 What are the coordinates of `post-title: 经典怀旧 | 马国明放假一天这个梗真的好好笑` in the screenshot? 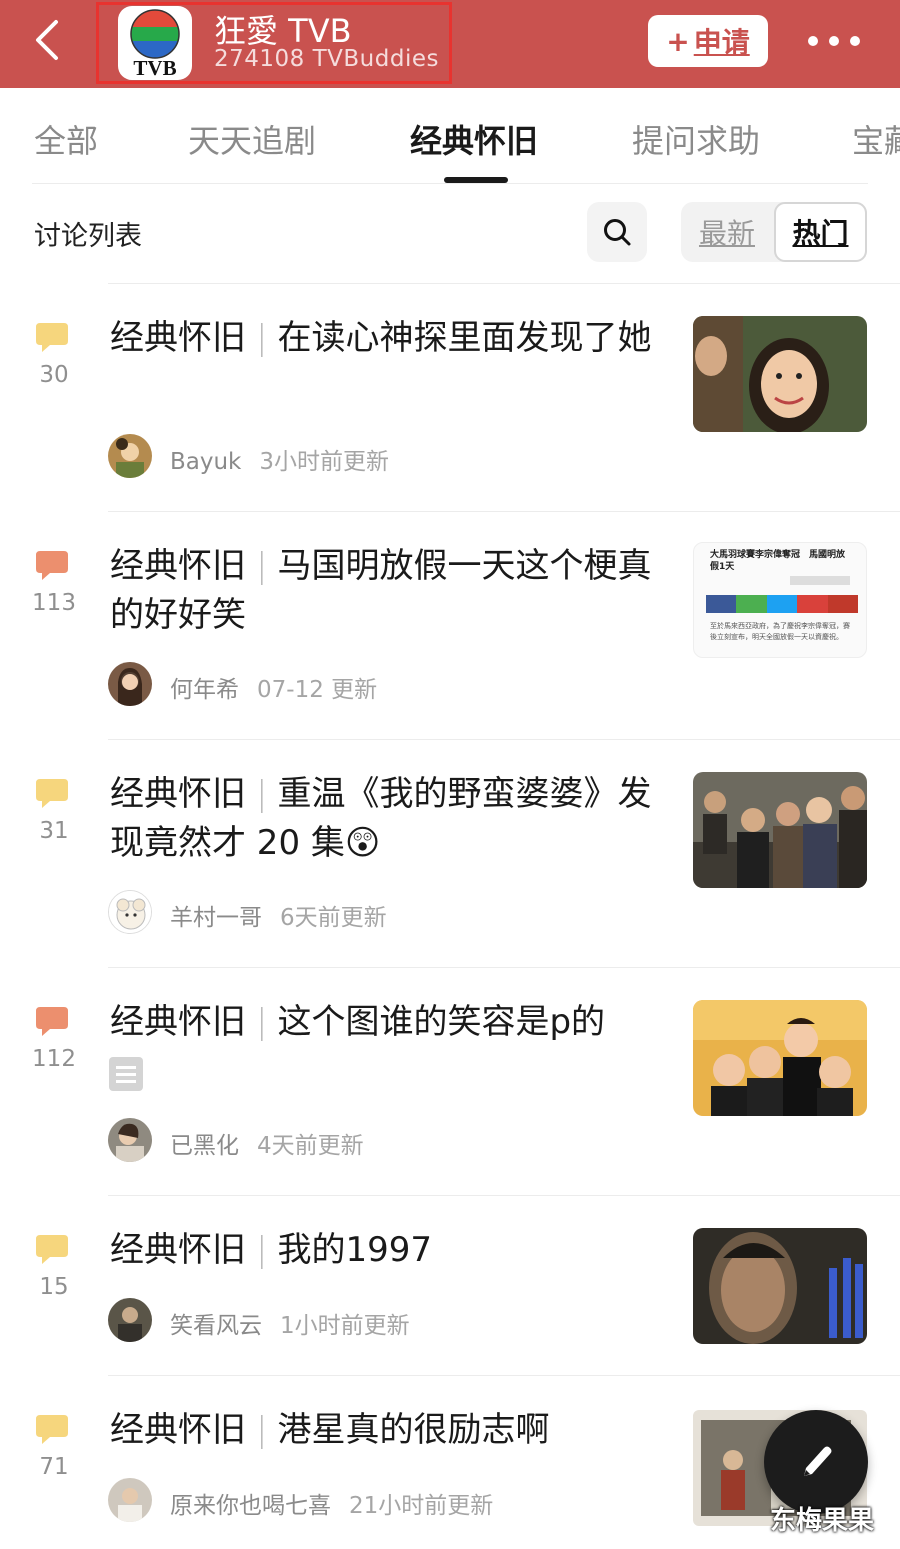 It's located at (390, 591).